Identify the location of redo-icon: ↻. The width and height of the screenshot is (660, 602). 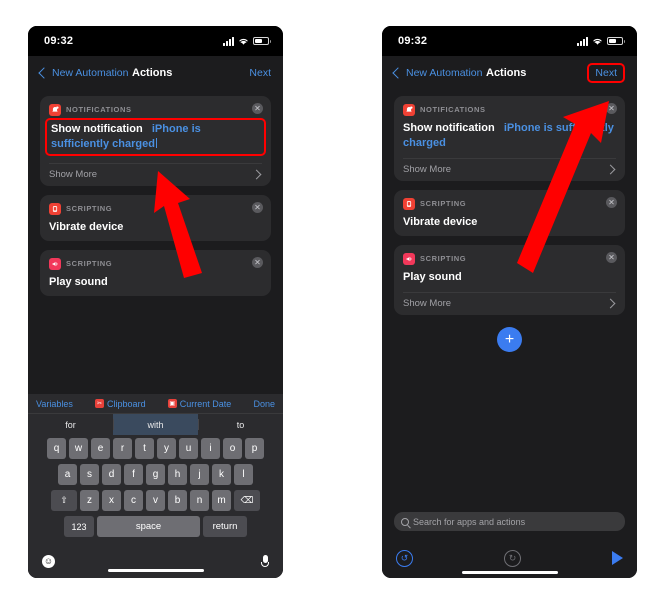
(512, 558).